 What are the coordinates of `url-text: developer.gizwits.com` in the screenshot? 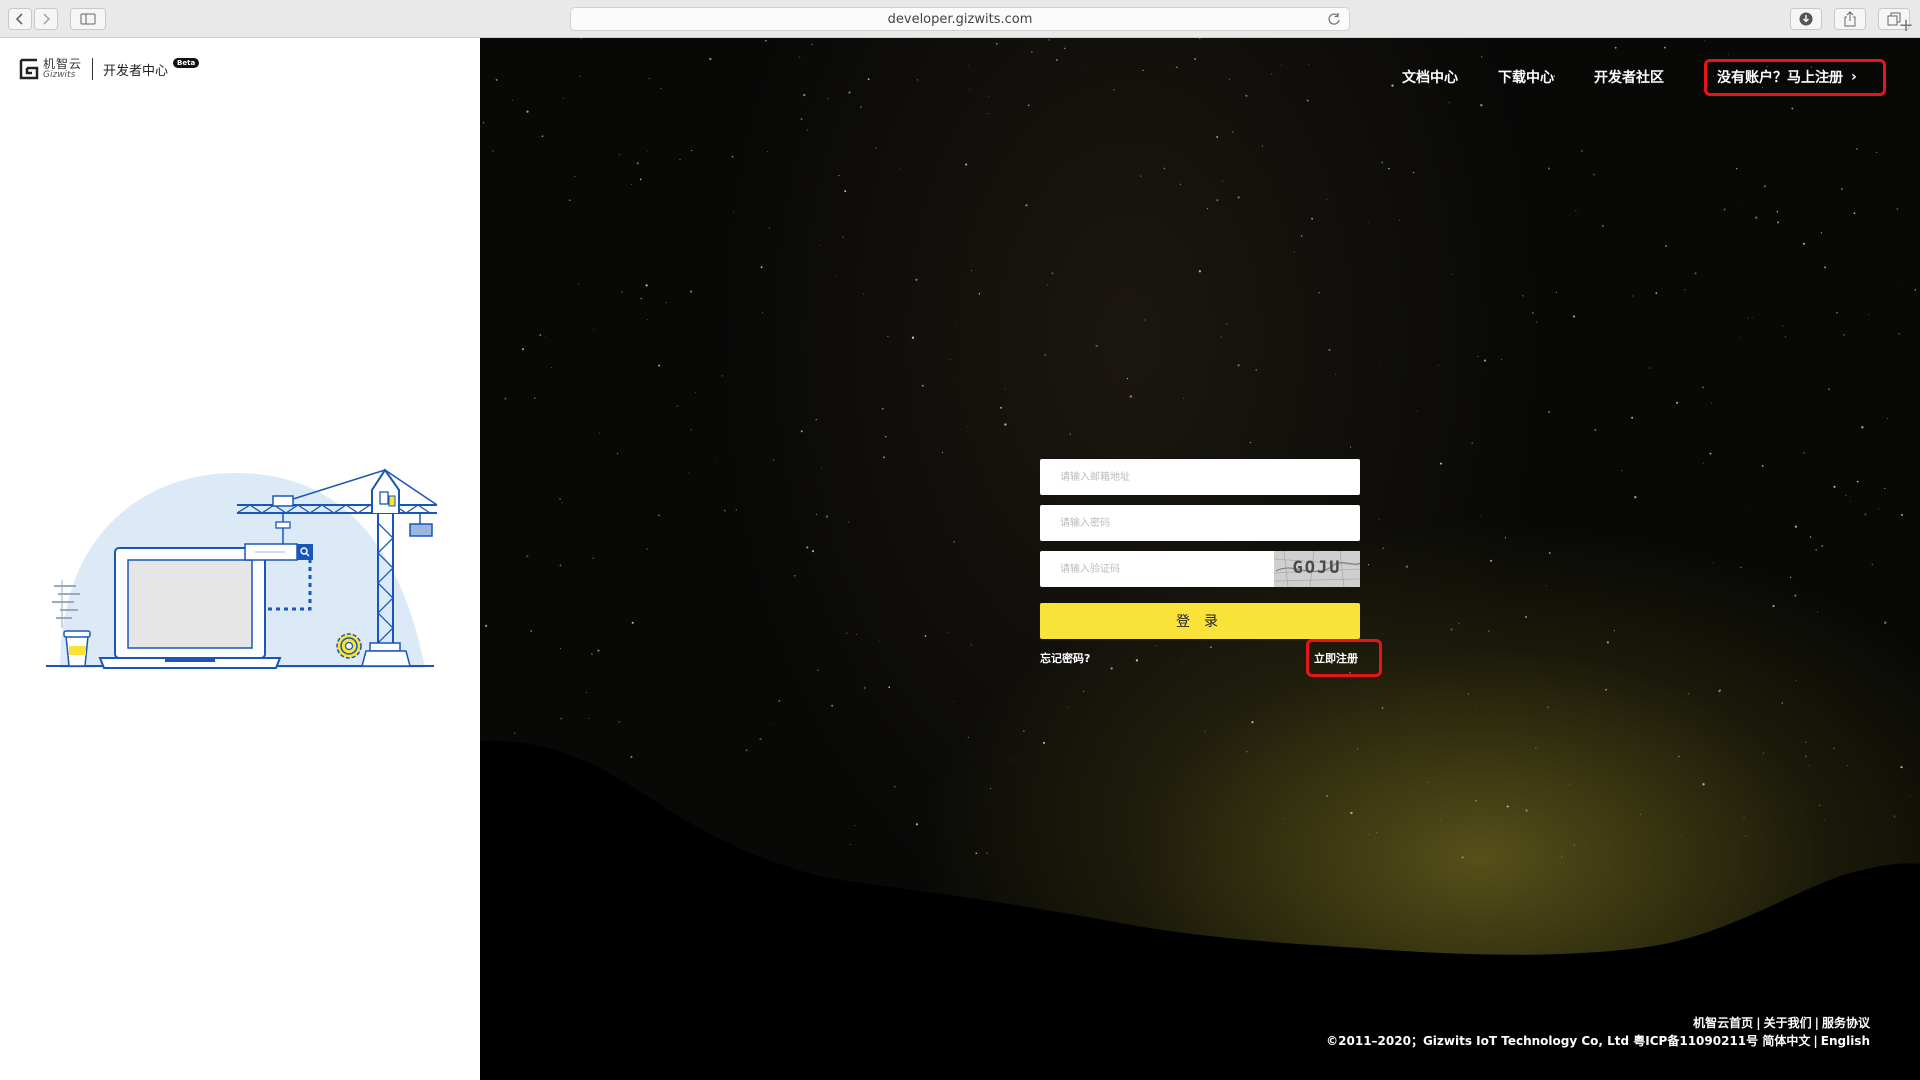 It's located at (960, 19).